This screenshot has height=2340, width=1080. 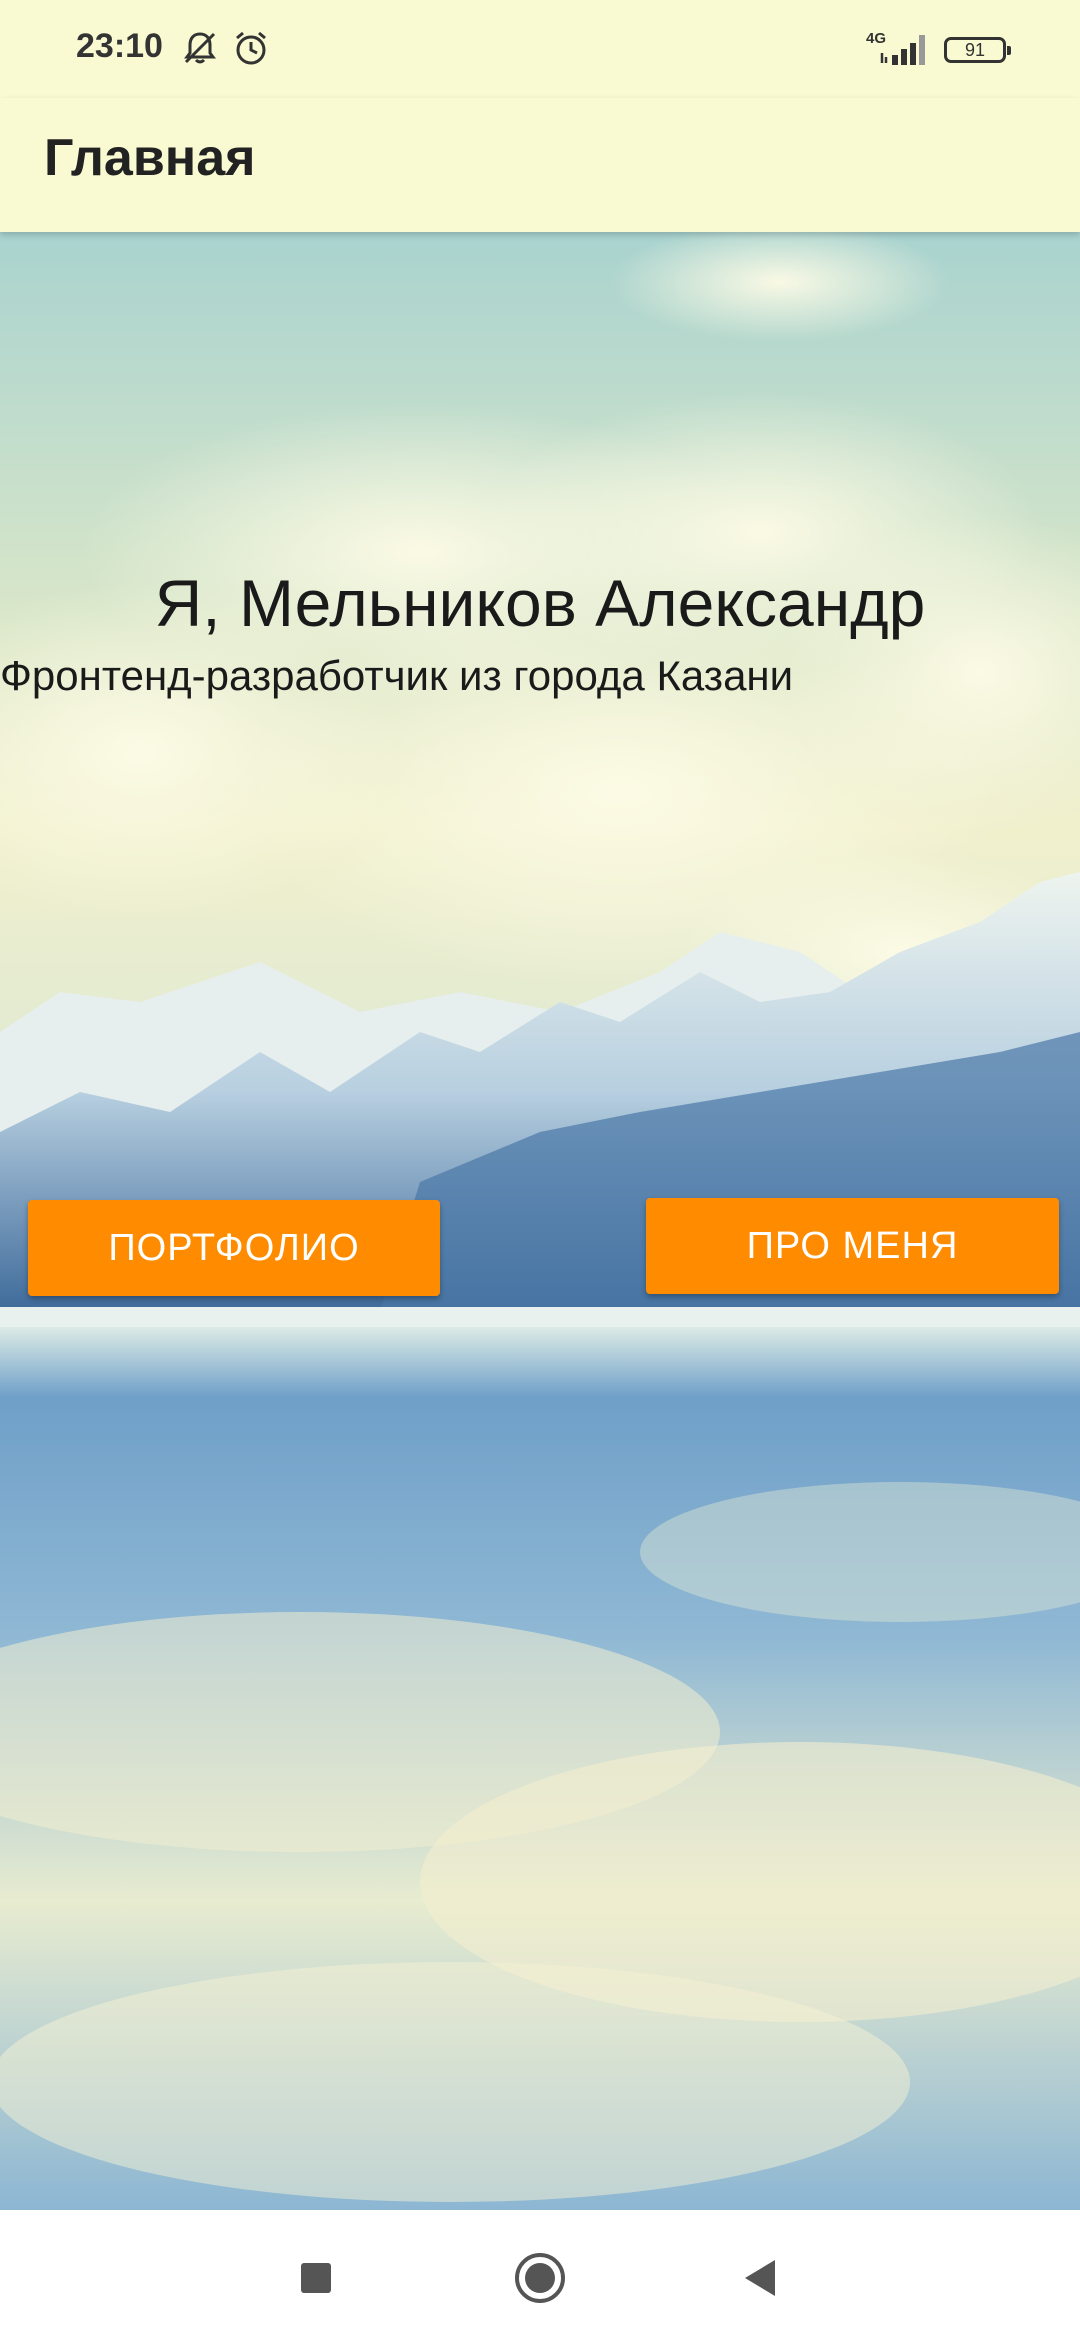 I want to click on back-button, so click(x=760, y=2280).